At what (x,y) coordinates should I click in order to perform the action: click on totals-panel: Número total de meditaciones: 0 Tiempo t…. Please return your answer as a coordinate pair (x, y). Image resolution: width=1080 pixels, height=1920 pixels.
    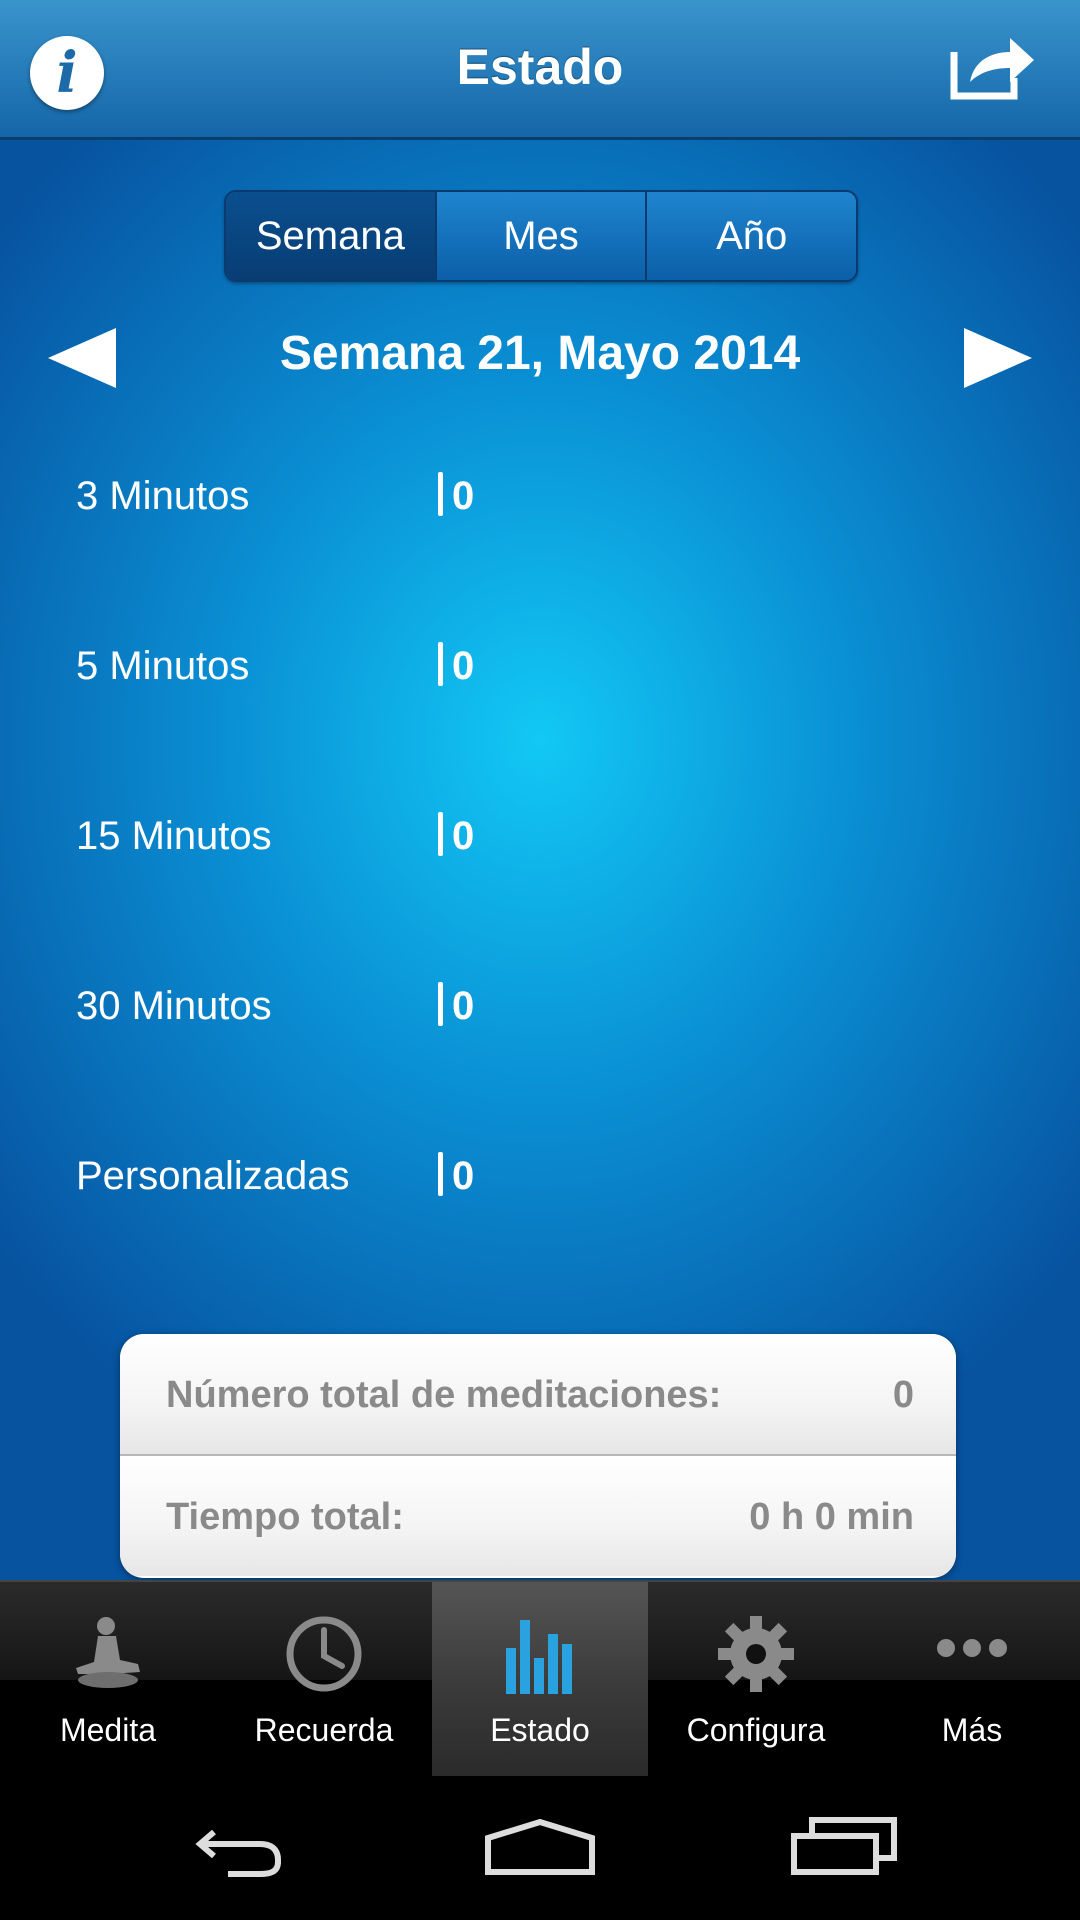
    Looking at the image, I should click on (538, 1456).